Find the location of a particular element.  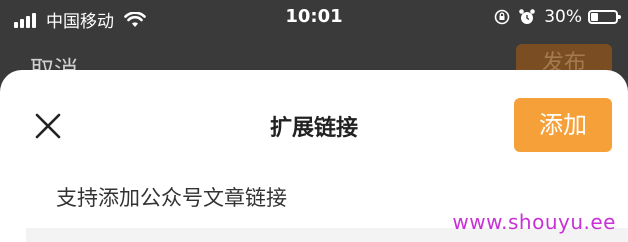

battery-percent: 30% is located at coordinates (563, 17).